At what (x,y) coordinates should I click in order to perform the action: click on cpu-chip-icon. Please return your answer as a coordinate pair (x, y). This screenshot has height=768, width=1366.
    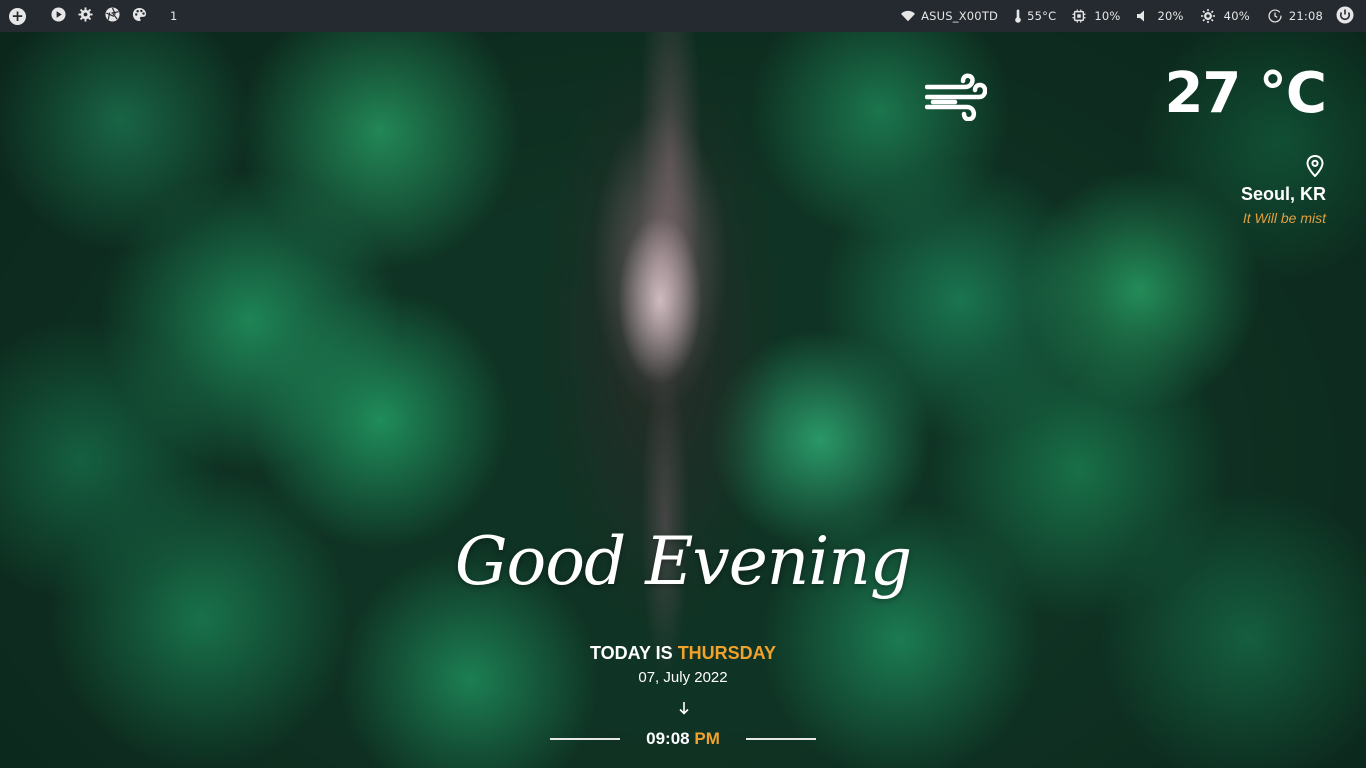
    Looking at the image, I should click on (1079, 16).